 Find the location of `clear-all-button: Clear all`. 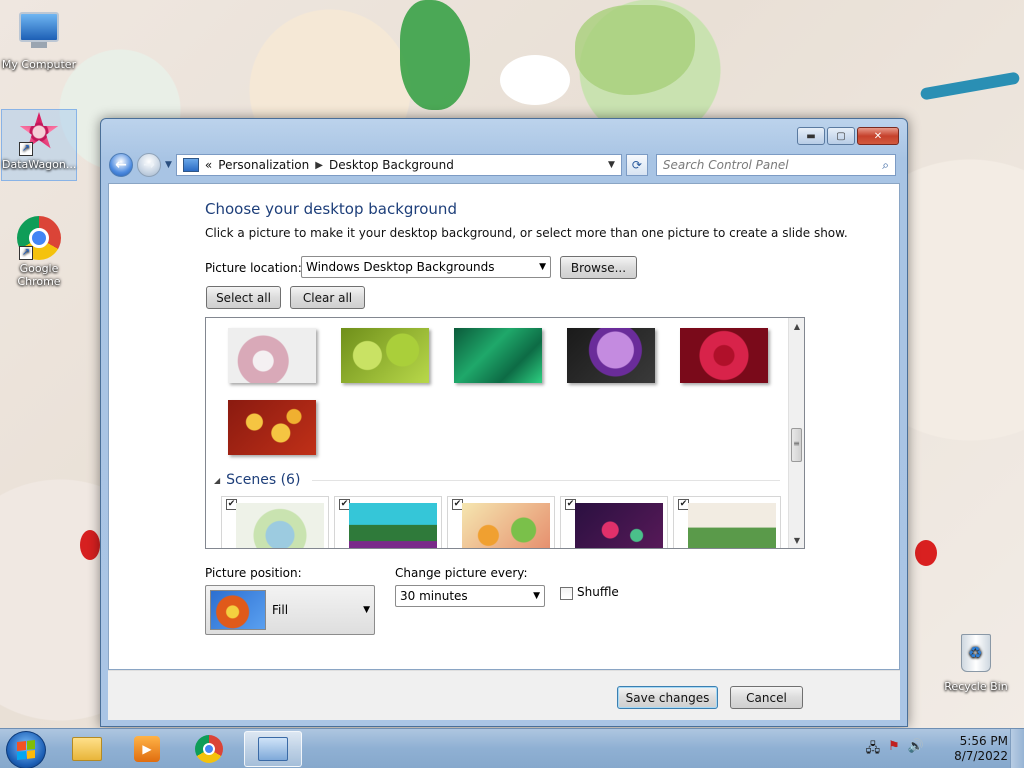

clear-all-button: Clear all is located at coordinates (327, 297).